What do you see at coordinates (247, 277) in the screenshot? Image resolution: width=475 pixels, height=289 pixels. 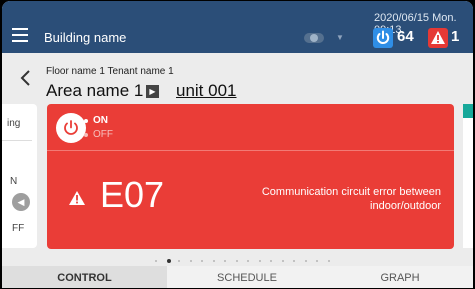 I see `tab-schedule: SCHEDULE` at bounding box center [247, 277].